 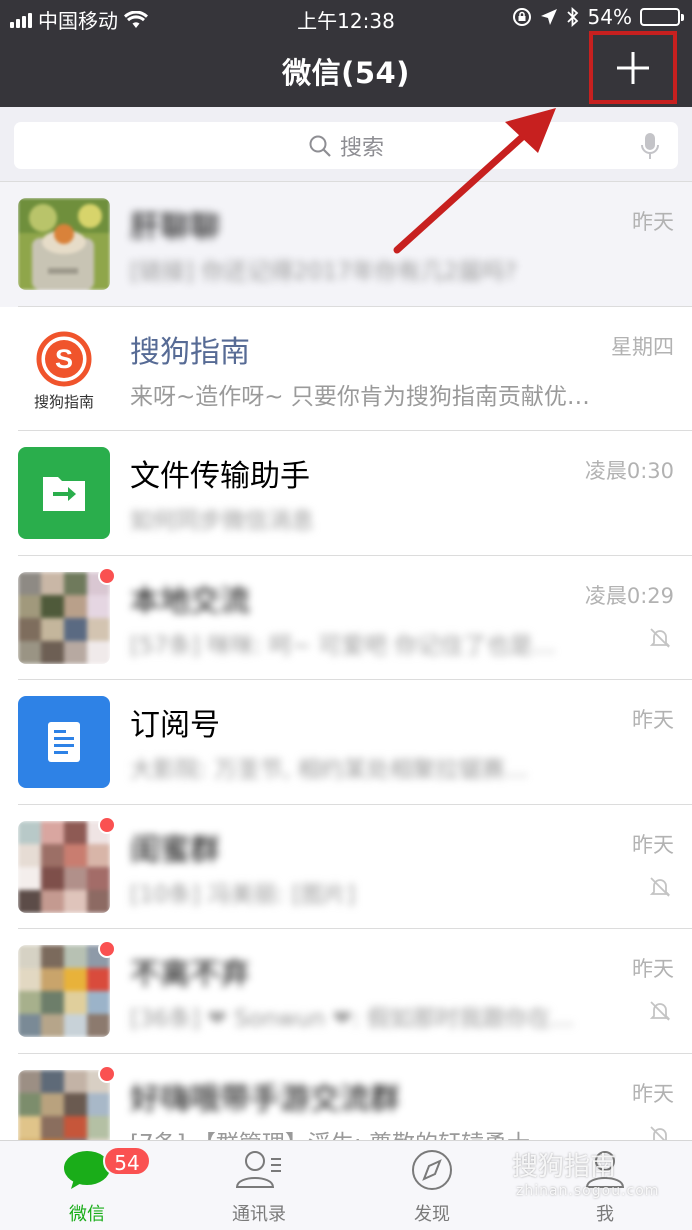 I want to click on chat-name: 搜狗指南, so click(x=190, y=352).